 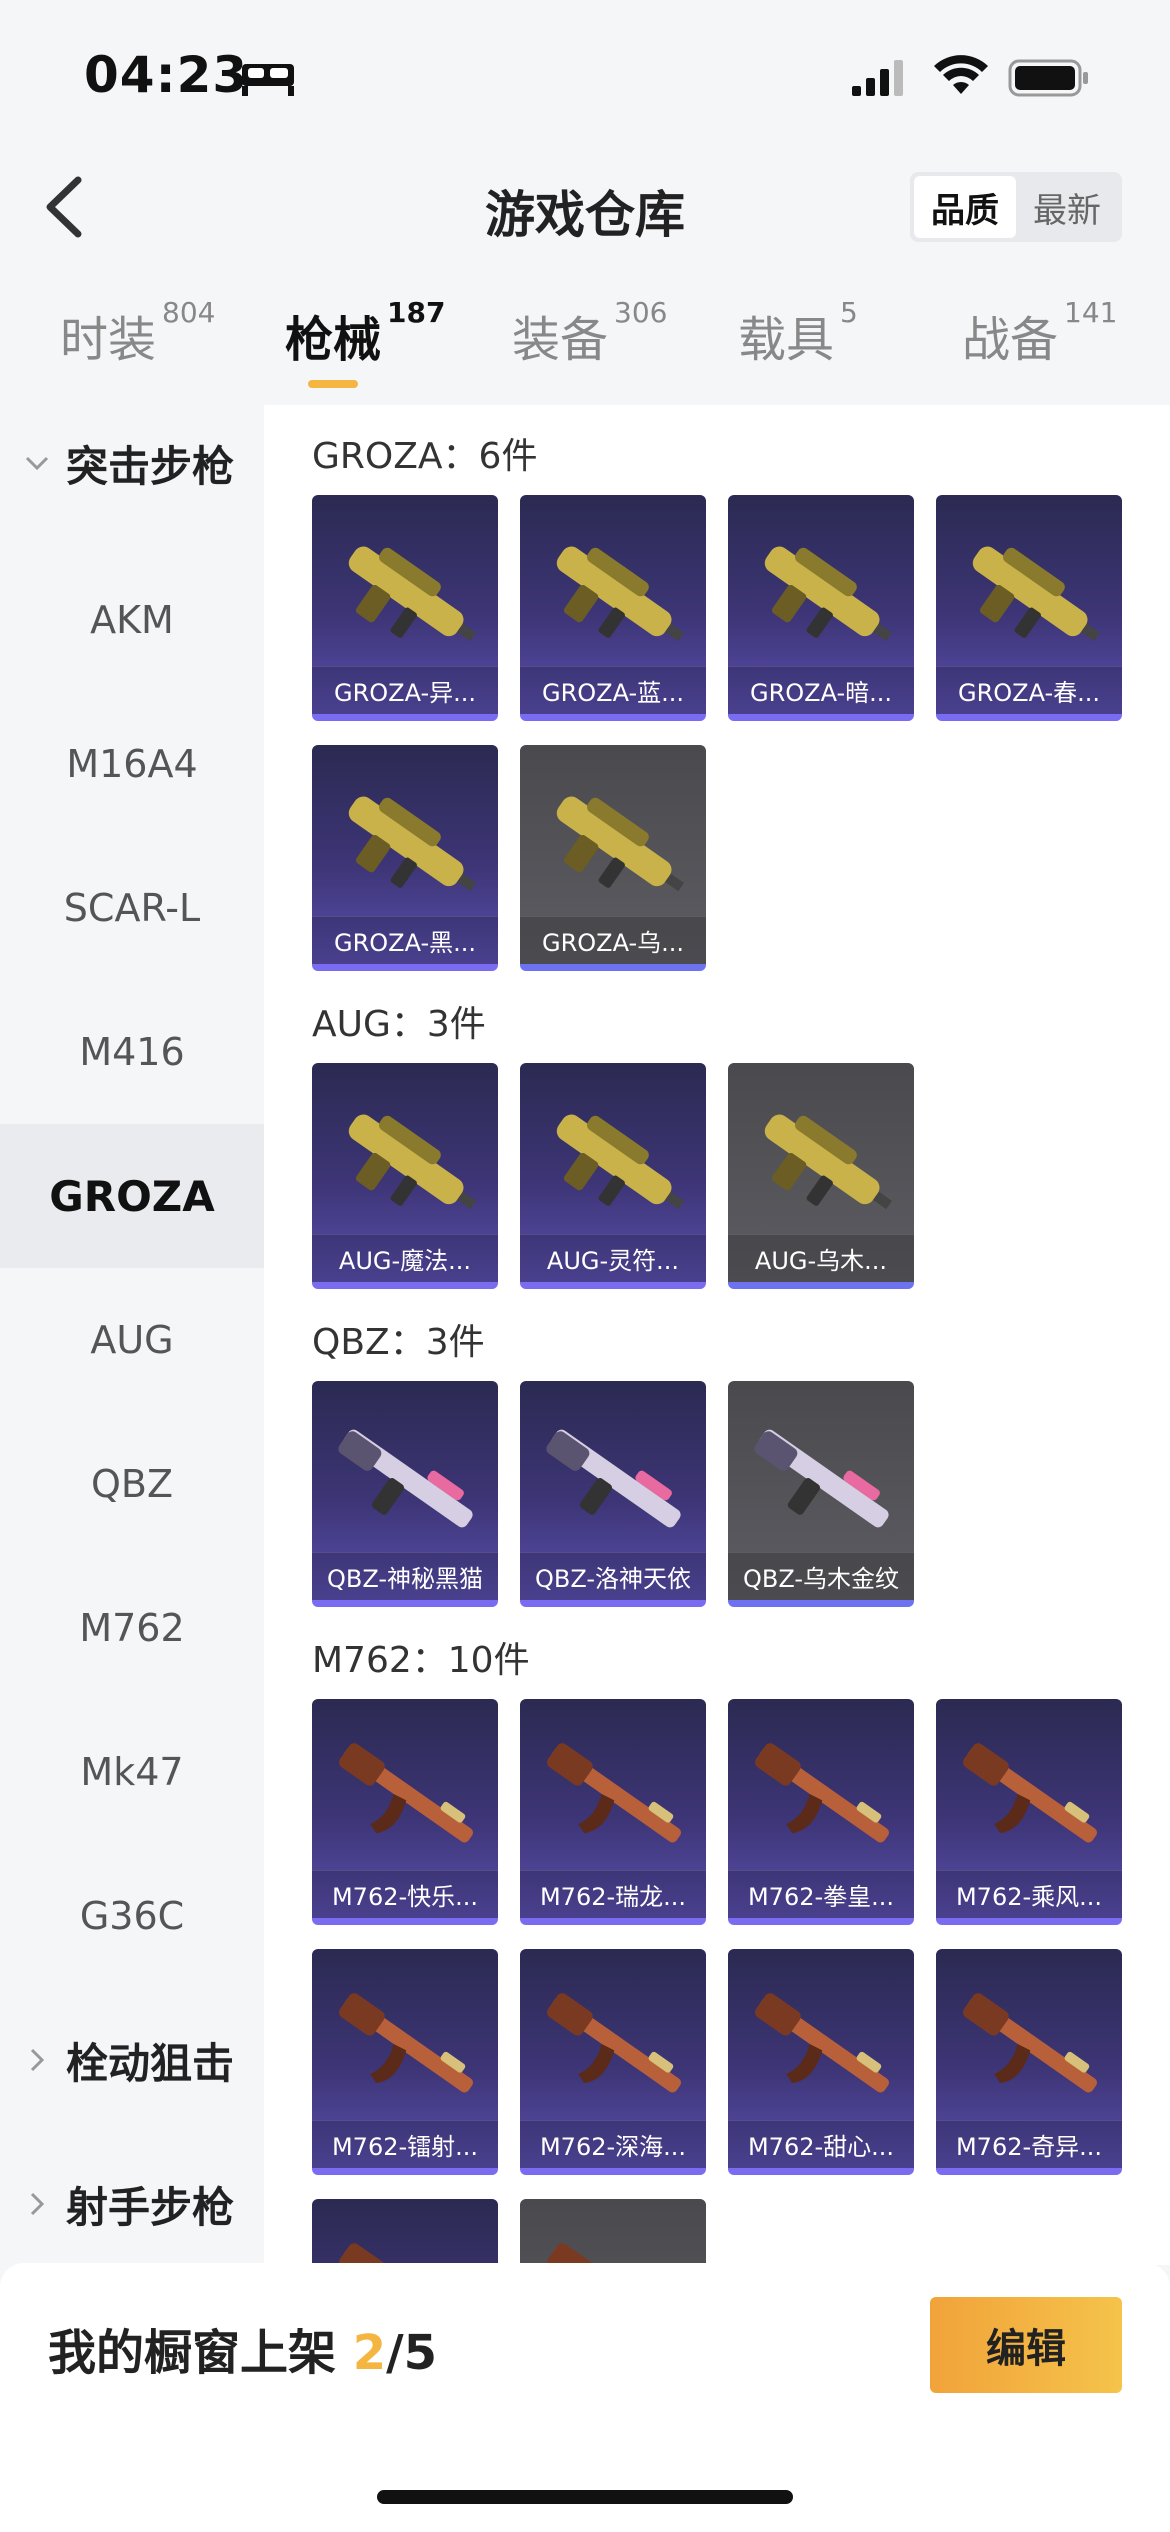 I want to click on weapon-card: QBZ-神秘黑猫, so click(x=405, y=1494).